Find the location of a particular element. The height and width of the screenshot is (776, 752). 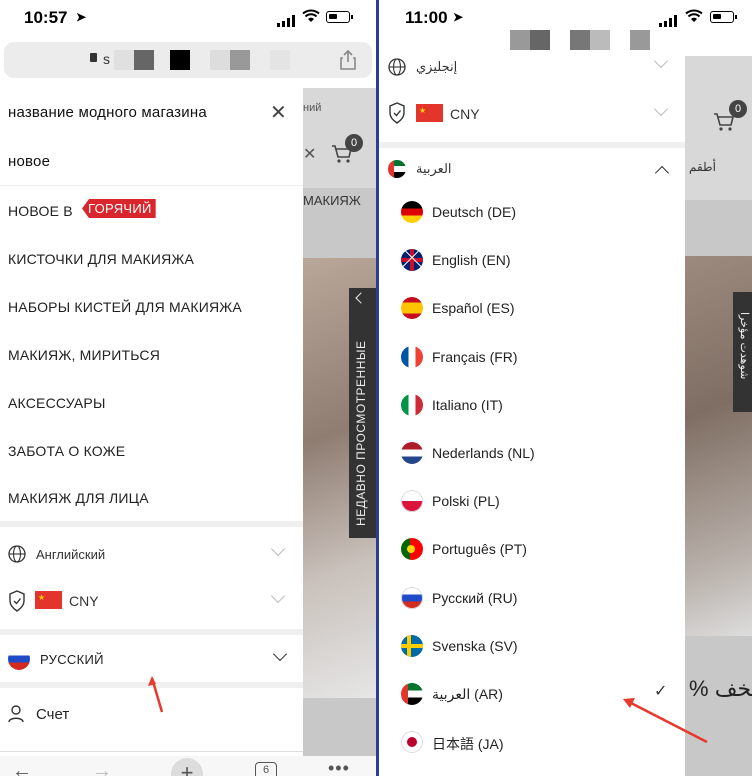

status-bar: 10:57 ➤ is located at coordinates (188, 17).